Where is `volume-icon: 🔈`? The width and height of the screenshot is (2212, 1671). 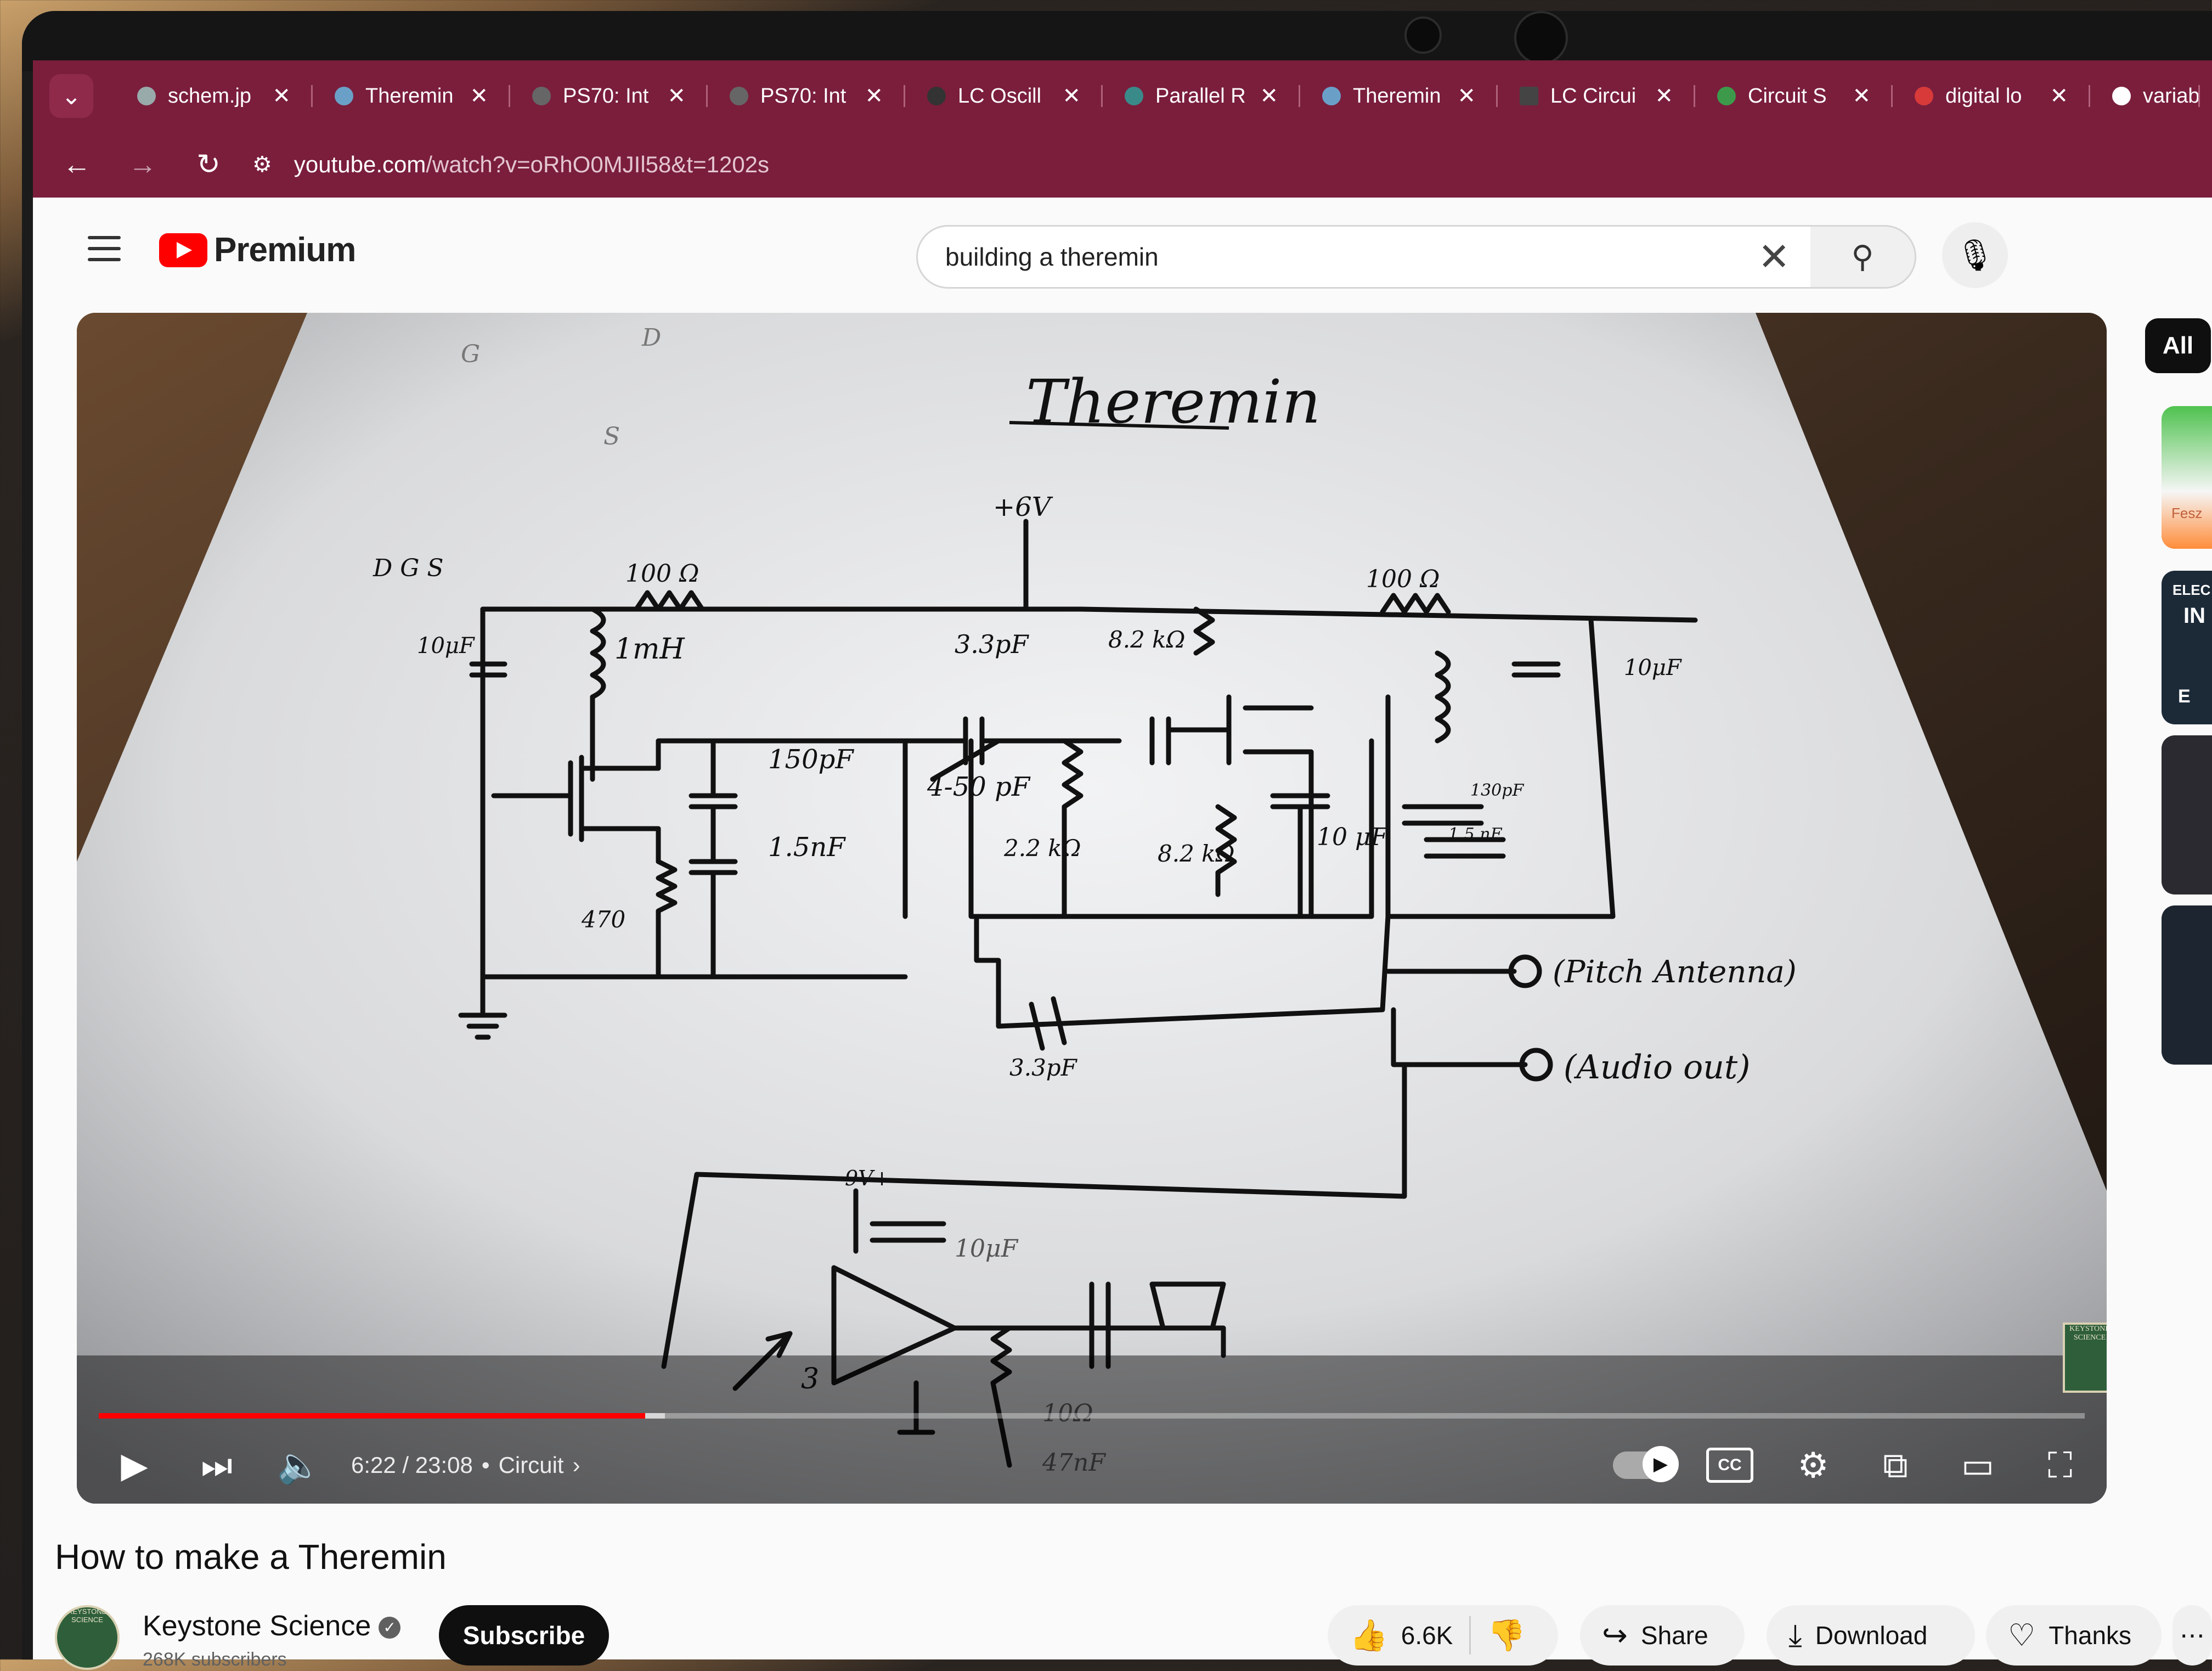 volume-icon: 🔈 is located at coordinates (299, 1465).